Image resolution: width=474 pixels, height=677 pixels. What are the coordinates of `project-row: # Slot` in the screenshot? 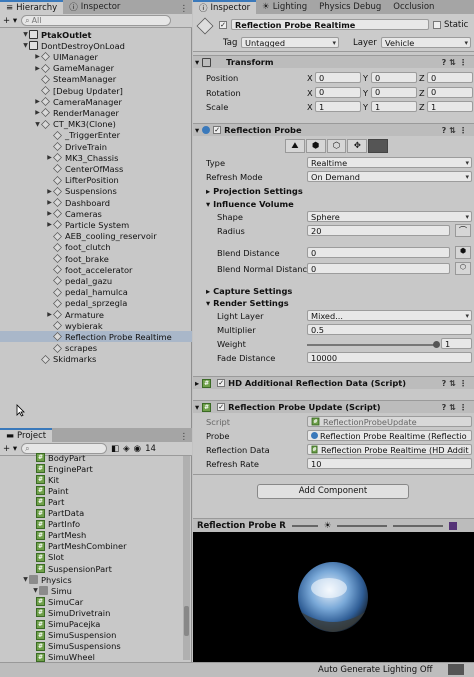 It's located at (90, 557).